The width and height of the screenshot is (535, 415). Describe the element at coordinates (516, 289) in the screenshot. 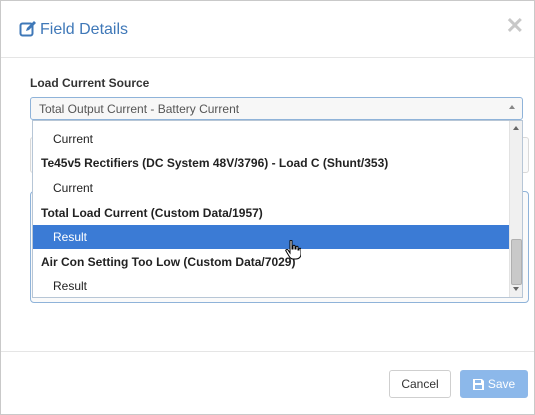

I see `scroll-down-icon` at that location.